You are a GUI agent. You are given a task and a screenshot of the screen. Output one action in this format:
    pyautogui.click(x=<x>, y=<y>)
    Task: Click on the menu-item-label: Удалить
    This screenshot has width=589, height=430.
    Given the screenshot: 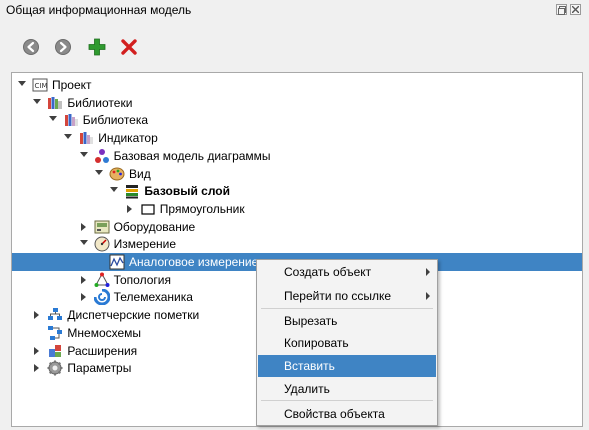 What is the action you would take?
    pyautogui.click(x=307, y=389)
    